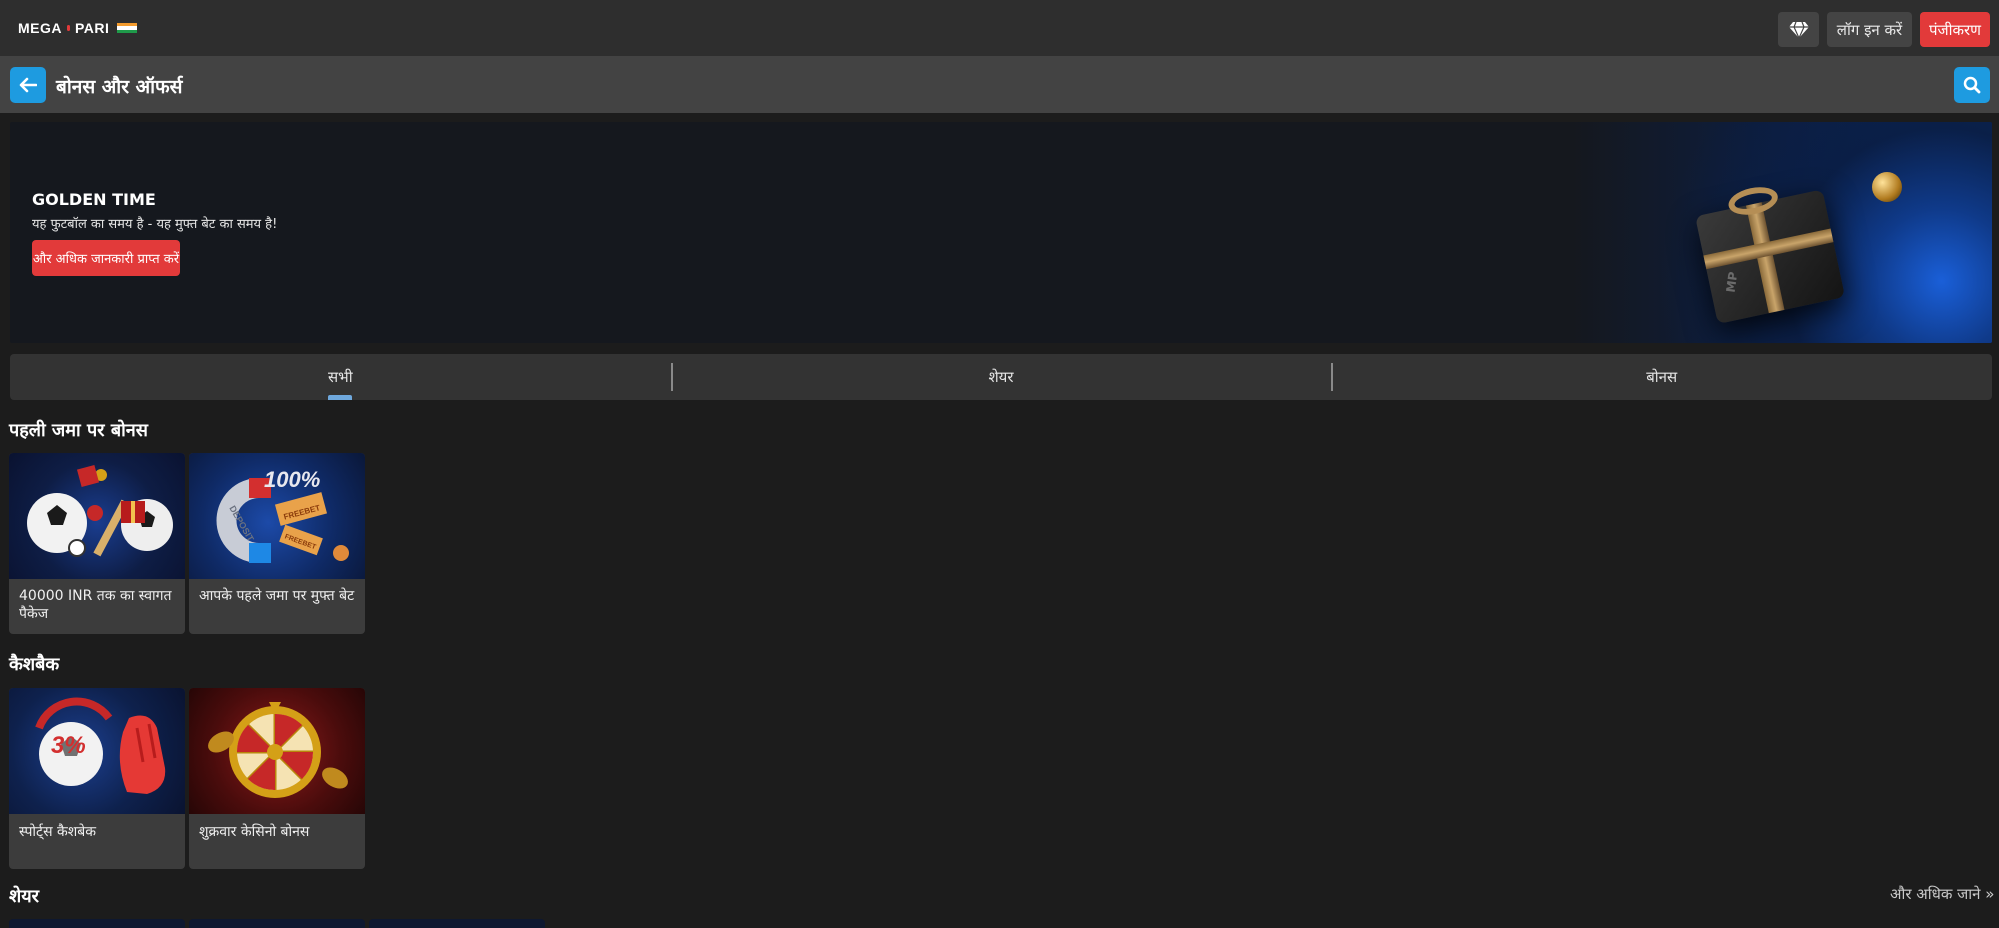 This screenshot has width=1999, height=928. I want to click on card-image-ball-glove: 3%, so click(97, 751).